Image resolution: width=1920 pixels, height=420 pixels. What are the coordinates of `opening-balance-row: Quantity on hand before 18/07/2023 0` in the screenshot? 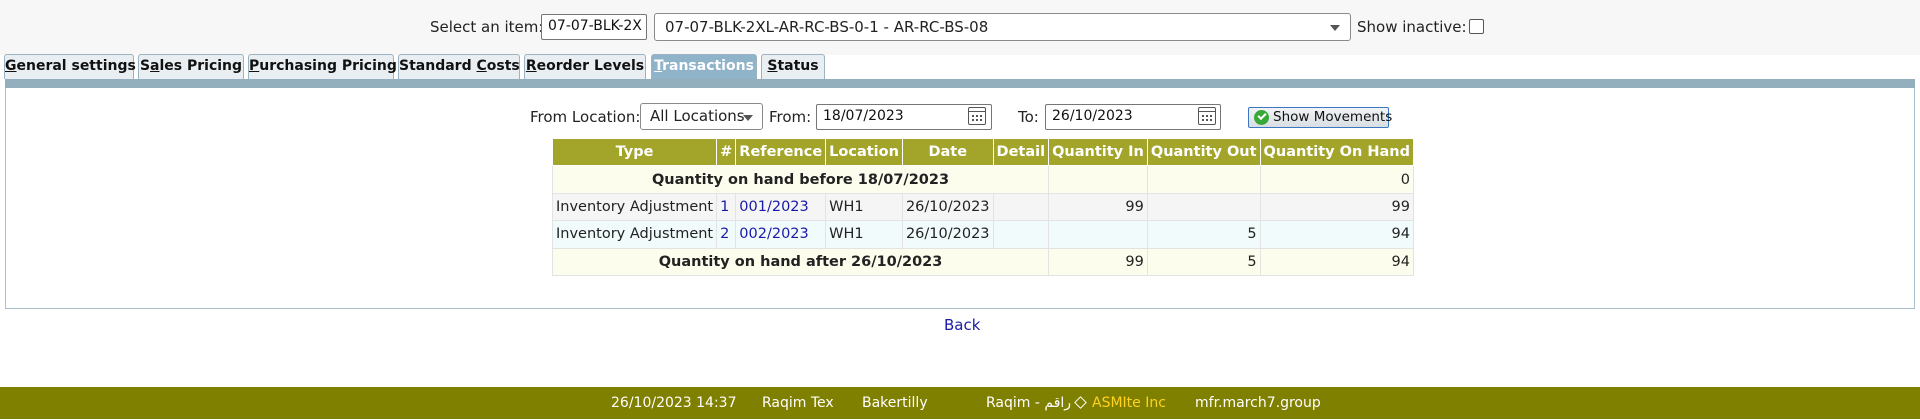 It's located at (982, 179).